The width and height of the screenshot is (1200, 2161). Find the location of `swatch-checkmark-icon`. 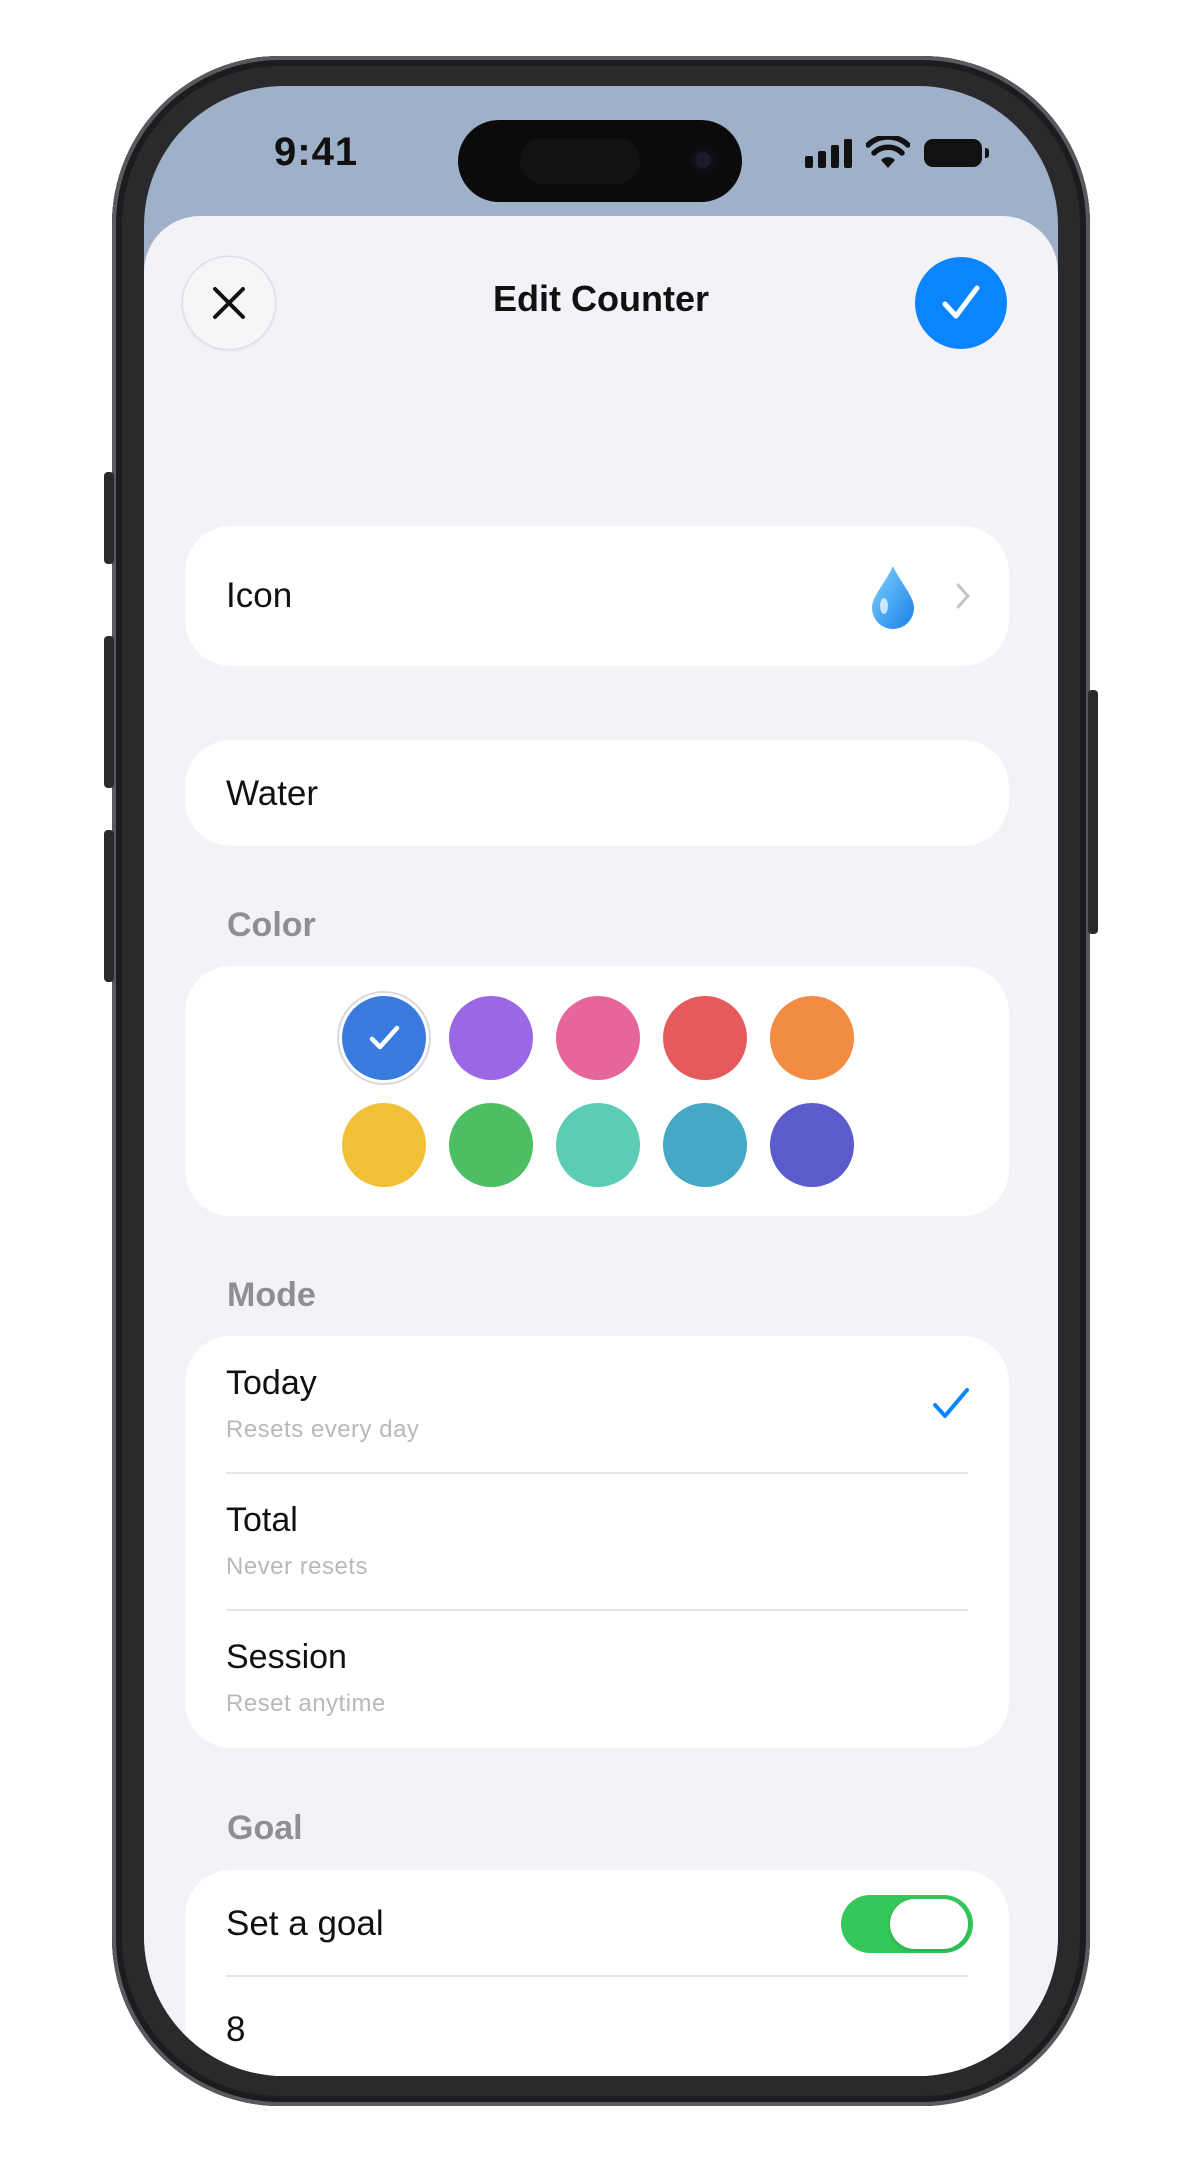

swatch-checkmark-icon is located at coordinates (384, 1037).